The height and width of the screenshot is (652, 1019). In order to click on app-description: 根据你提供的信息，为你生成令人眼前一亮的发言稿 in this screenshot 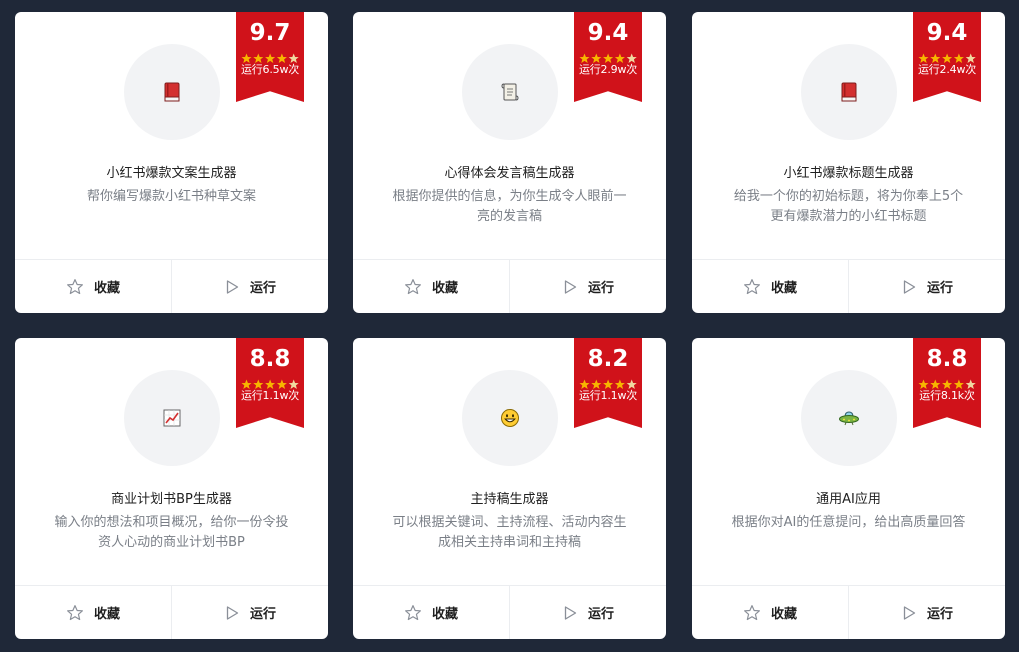, I will do `click(509, 206)`.